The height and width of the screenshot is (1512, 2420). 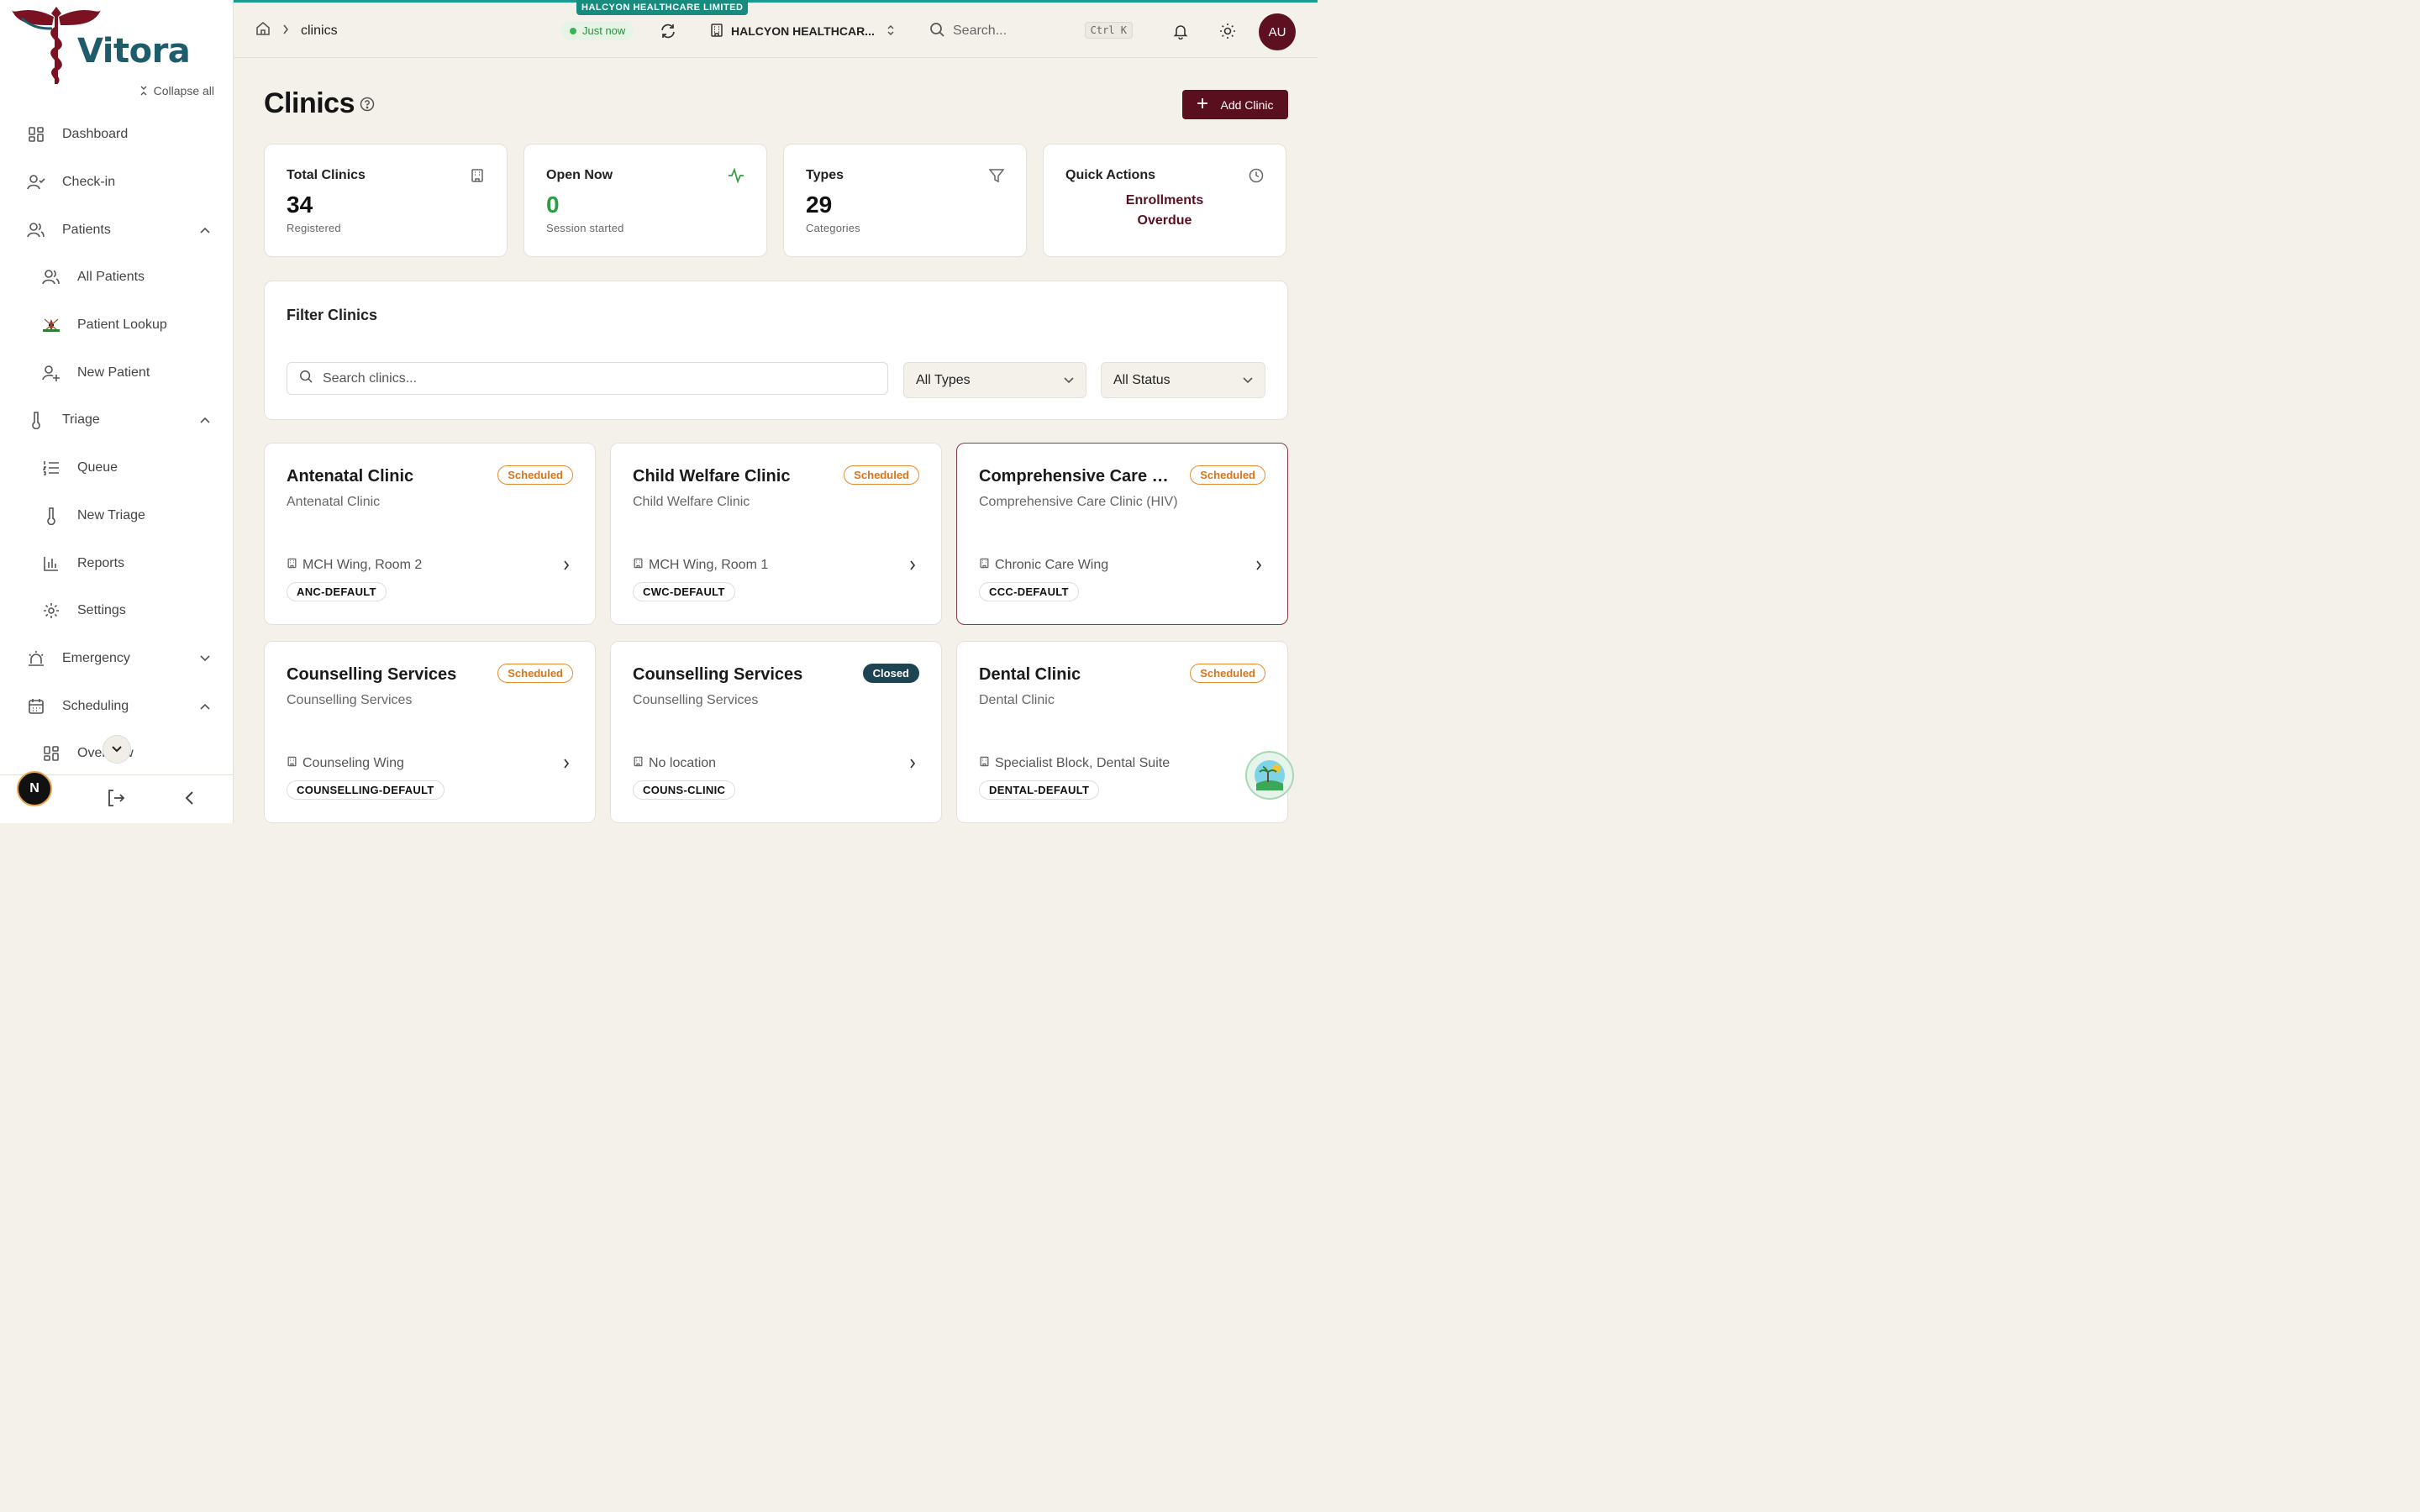 What do you see at coordinates (1235, 104) in the screenshot?
I see `add-clinic-button: Add Clinic` at bounding box center [1235, 104].